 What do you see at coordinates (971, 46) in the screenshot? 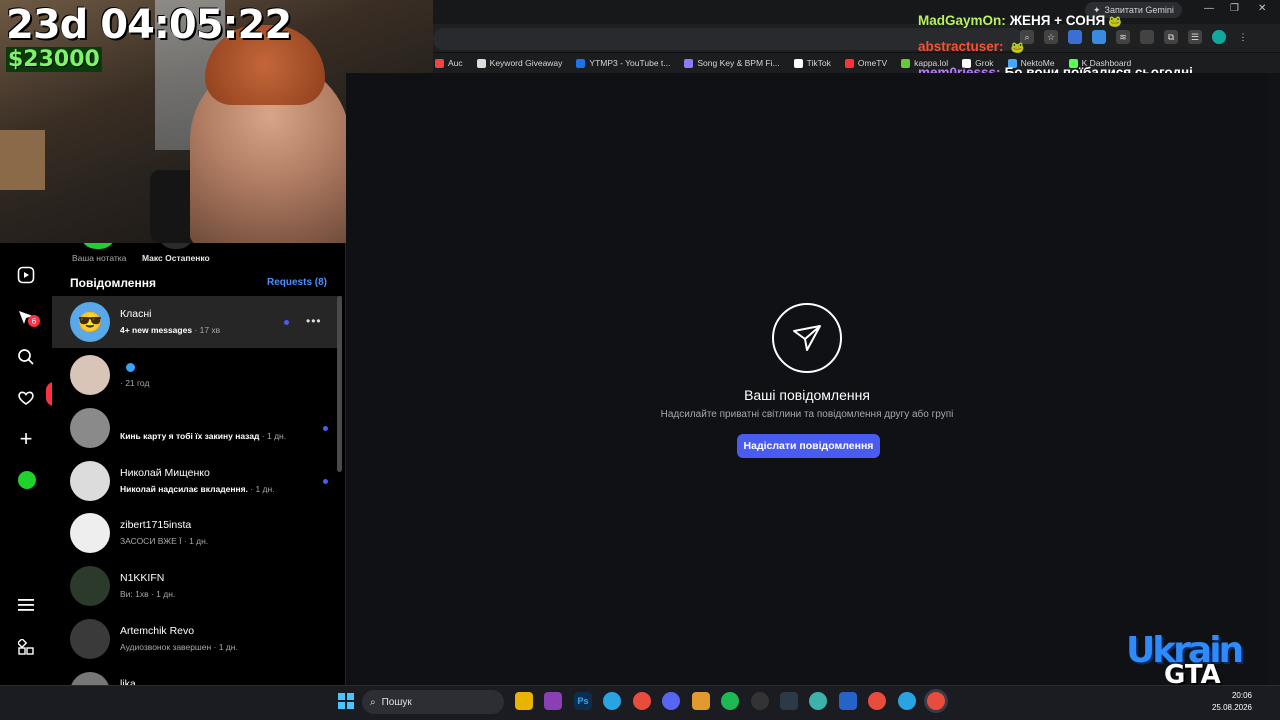
I see `chat-message: abstractuser: 🐸` at bounding box center [971, 46].